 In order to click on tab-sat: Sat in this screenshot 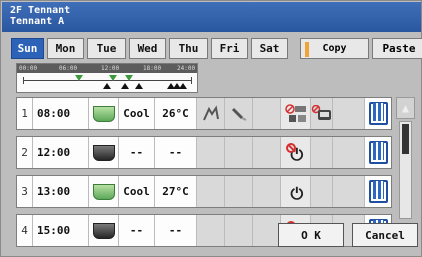, I will do `click(269, 48)`.